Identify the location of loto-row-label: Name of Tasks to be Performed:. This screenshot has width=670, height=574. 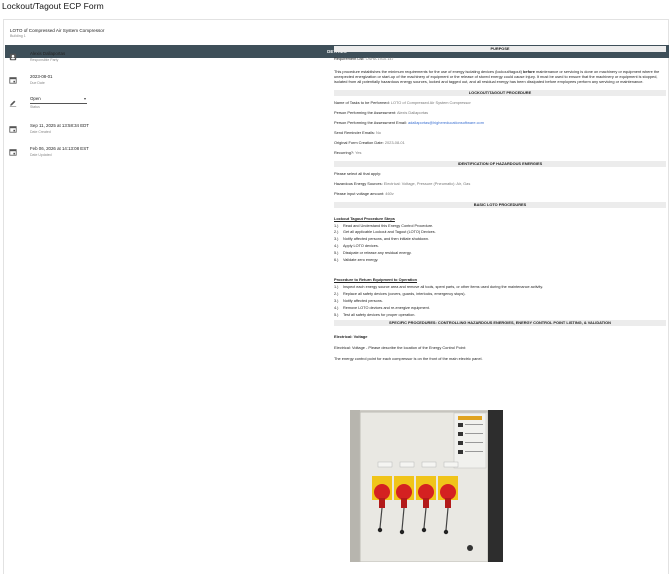
(362, 102).